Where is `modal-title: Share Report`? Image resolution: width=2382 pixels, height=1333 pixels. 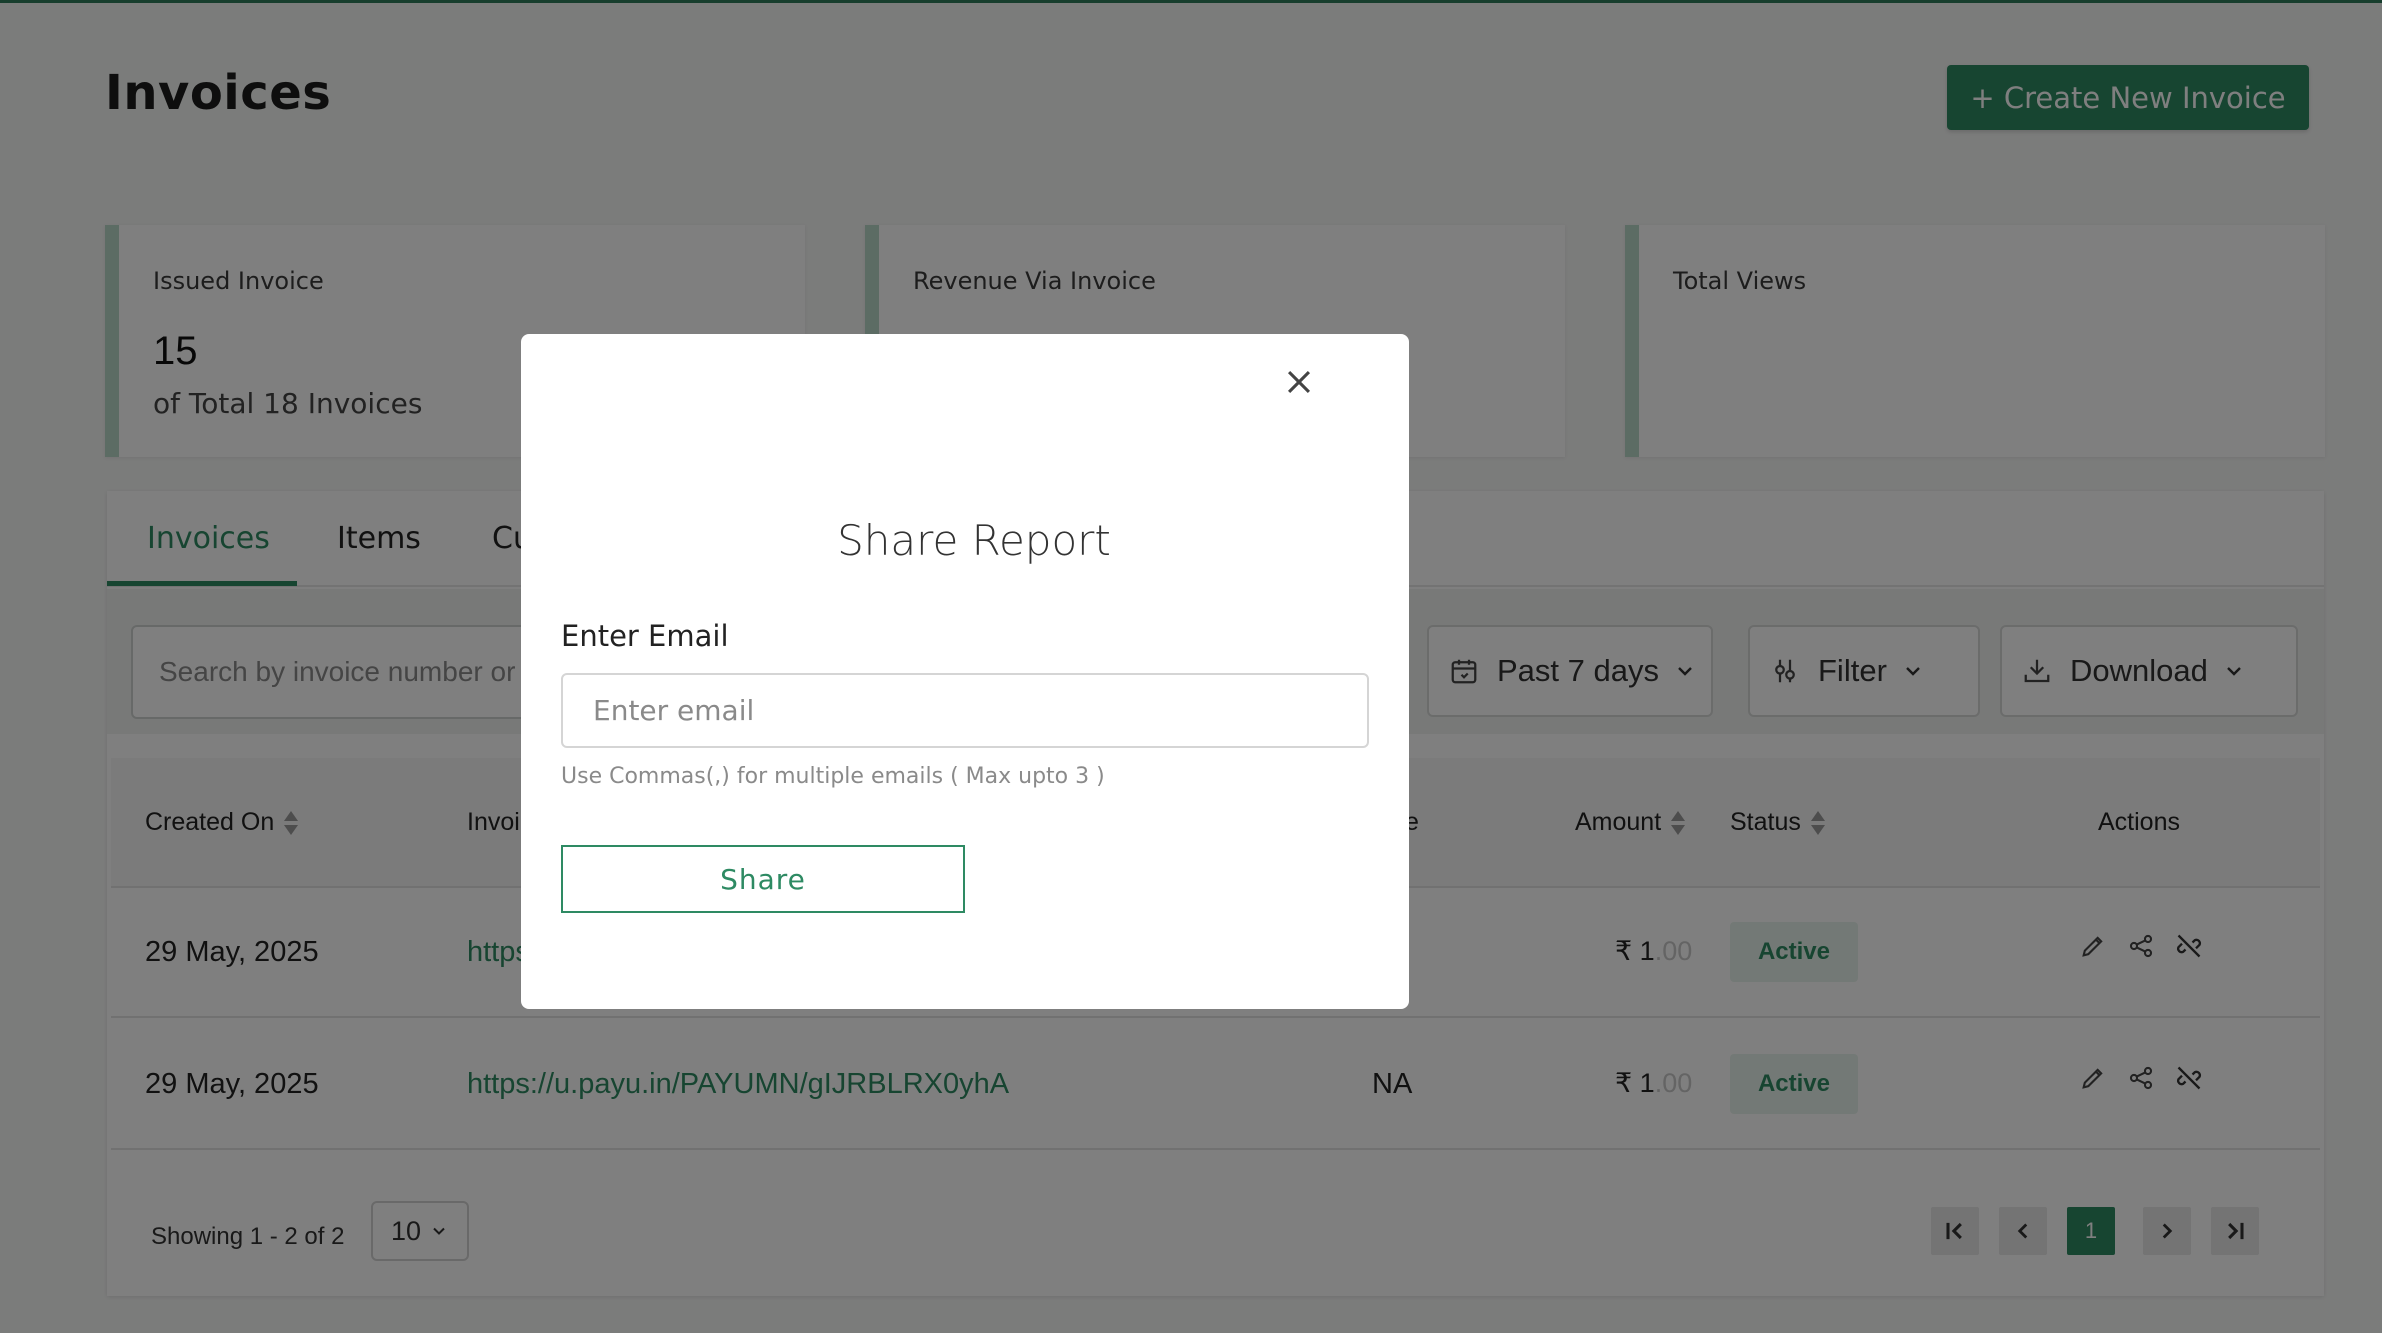
modal-title: Share Report is located at coordinates (974, 540).